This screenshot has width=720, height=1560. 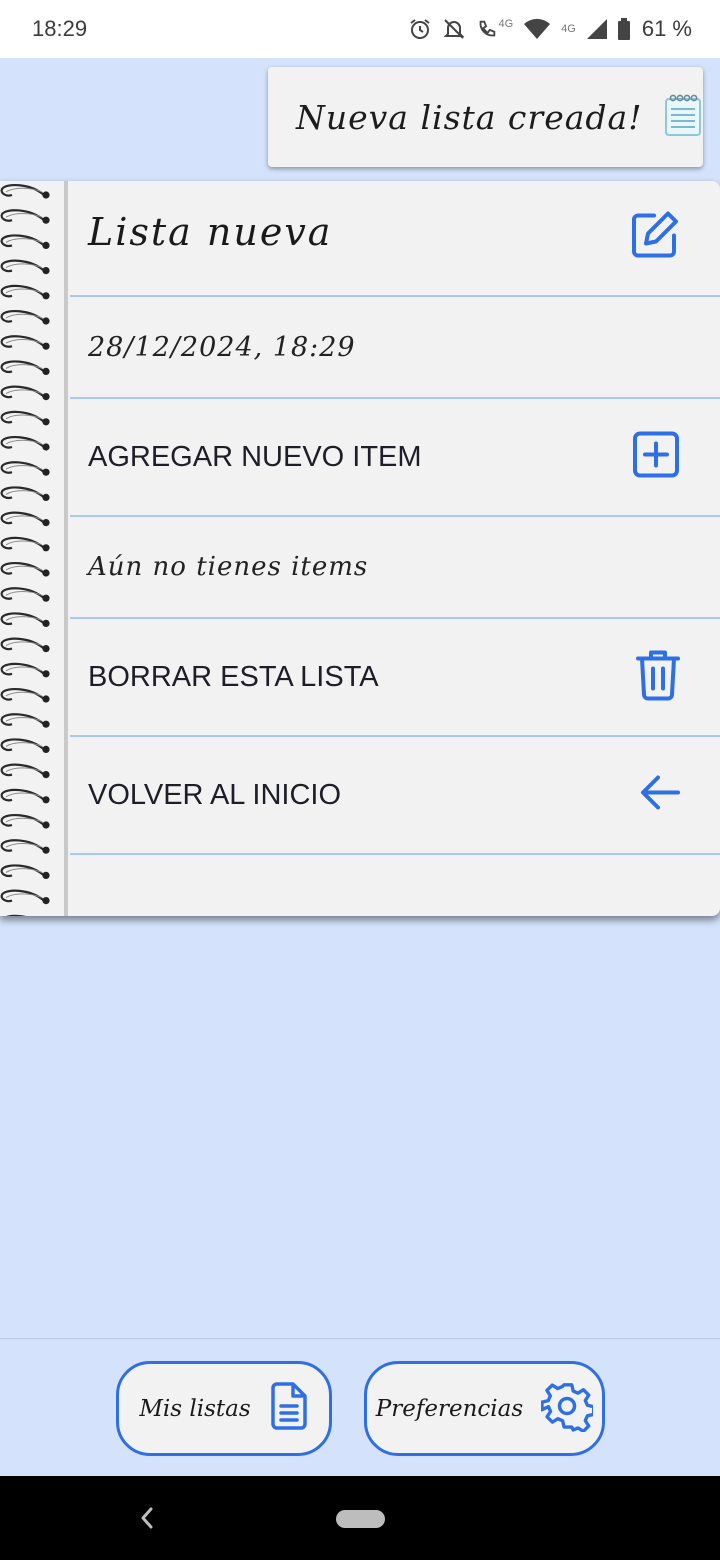 What do you see at coordinates (568, 1408) in the screenshot?
I see `gear-icon` at bounding box center [568, 1408].